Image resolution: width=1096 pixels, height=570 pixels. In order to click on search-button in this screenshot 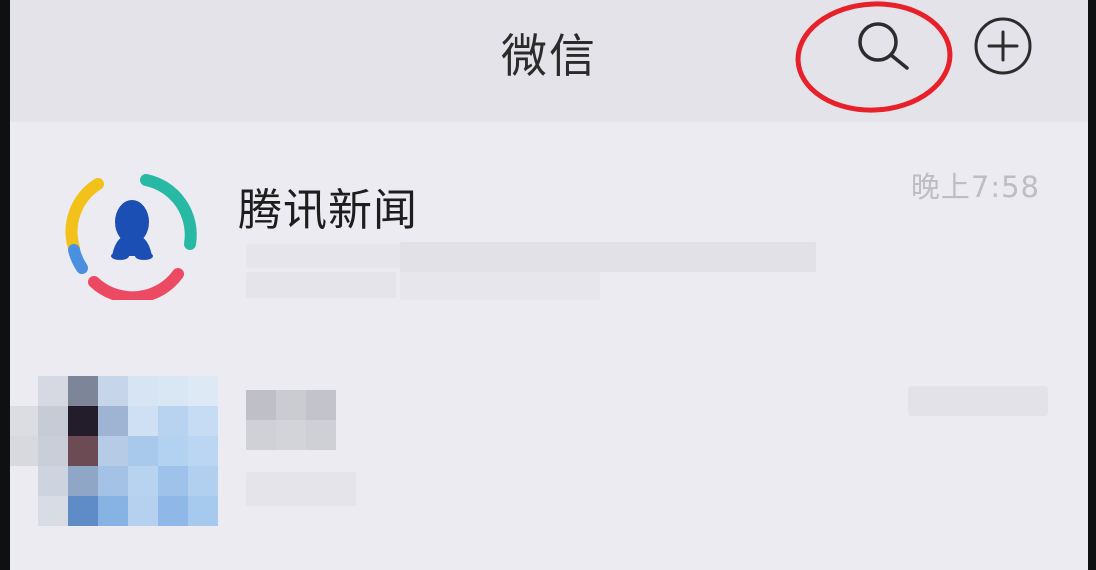, I will do `click(883, 46)`.